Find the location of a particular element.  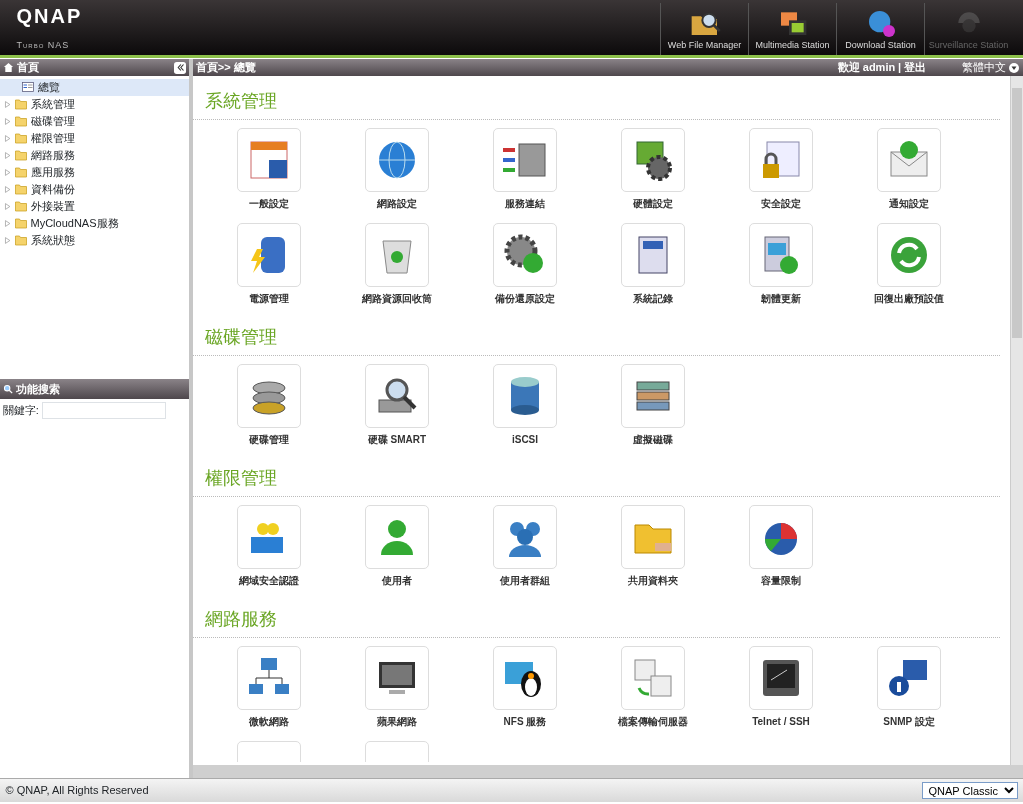

app-label: 備份還原設定 is located at coordinates (525, 299).